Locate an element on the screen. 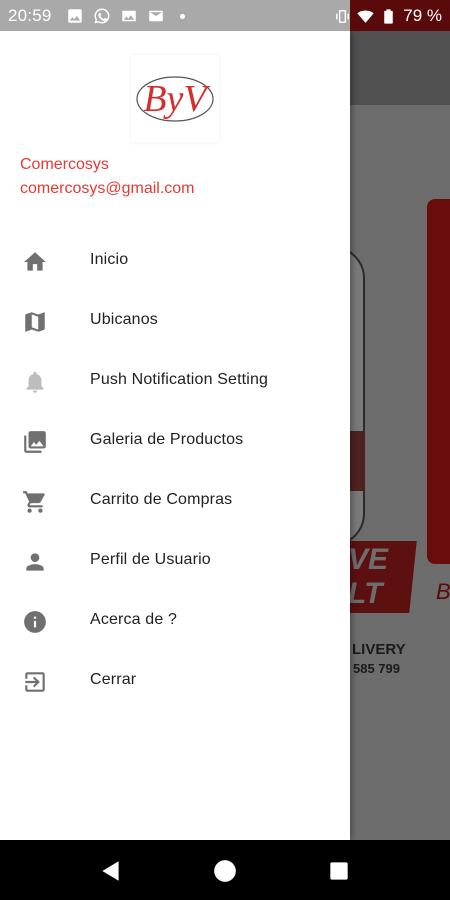  menu-item-label: Acerca de ? is located at coordinates (134, 619).